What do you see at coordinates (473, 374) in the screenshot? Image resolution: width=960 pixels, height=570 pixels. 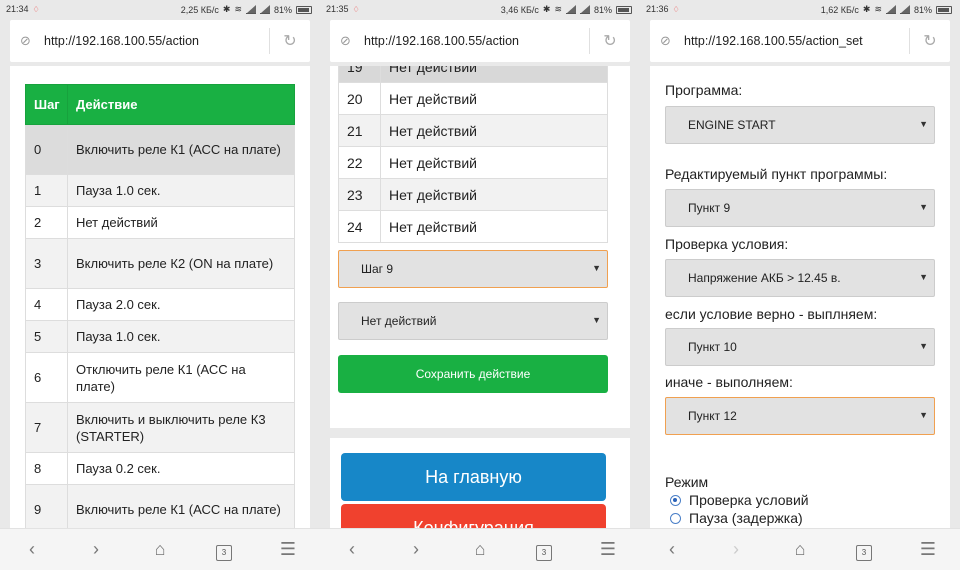 I see `save-action-button: Сохранить действие` at bounding box center [473, 374].